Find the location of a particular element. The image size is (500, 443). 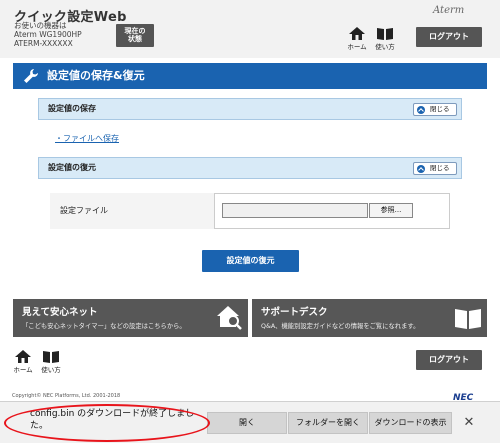

howto-label: 使い方 is located at coordinates (385, 47).